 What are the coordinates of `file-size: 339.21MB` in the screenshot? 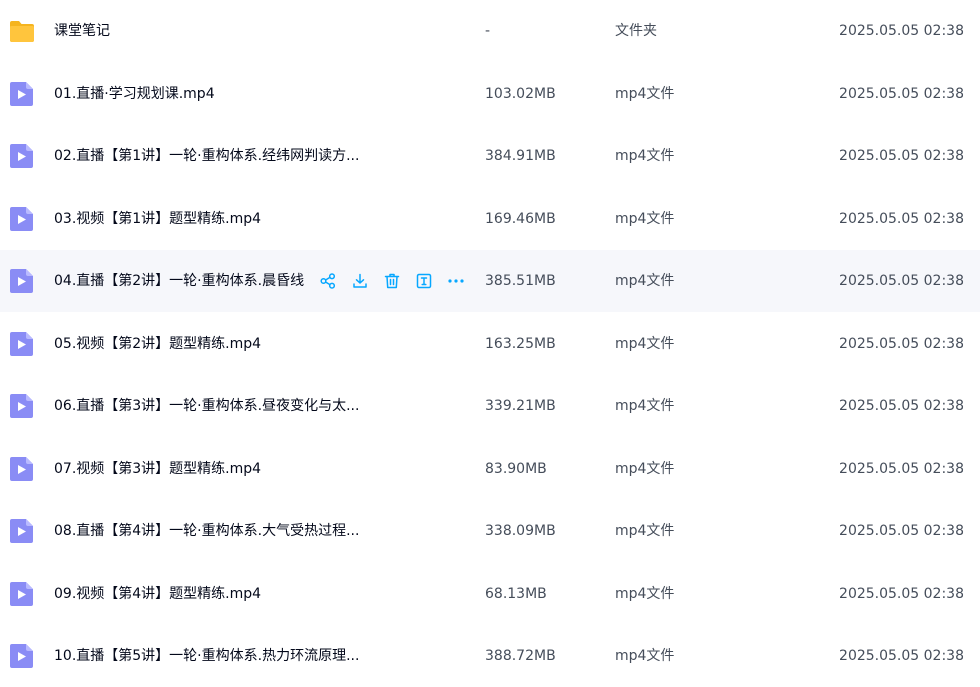 It's located at (520, 406).